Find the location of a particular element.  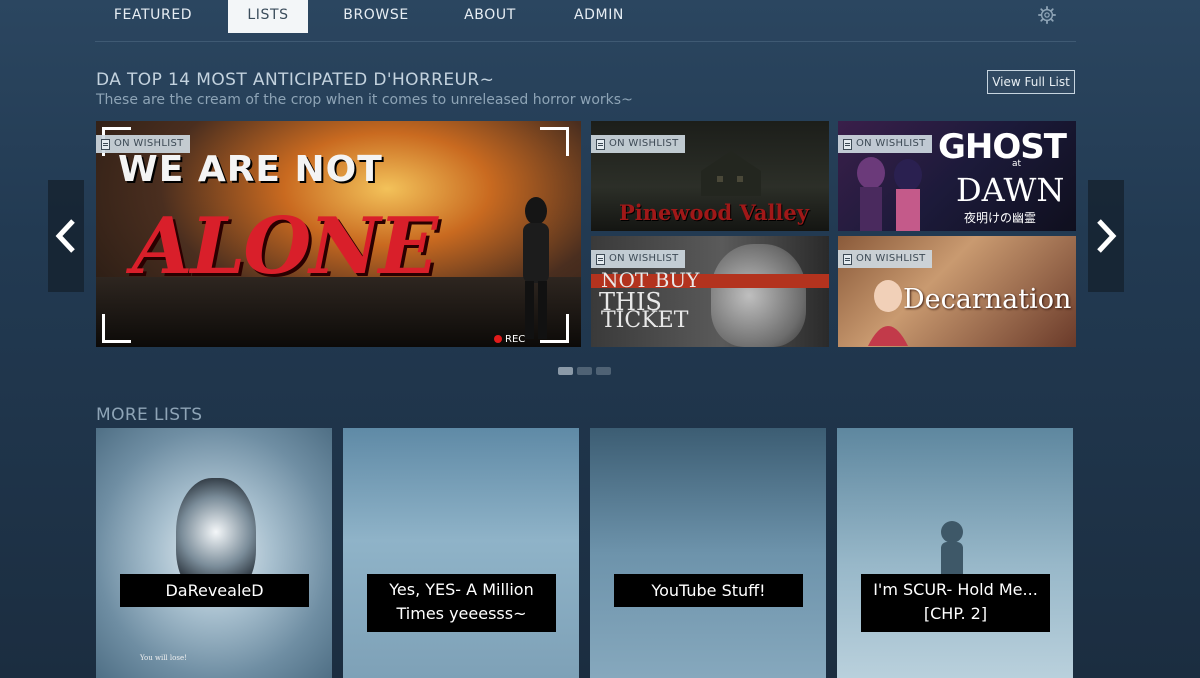

list-title: DA TOP 14 MOST ANTICIPATED D'HORREUR~ is located at coordinates (295, 80).